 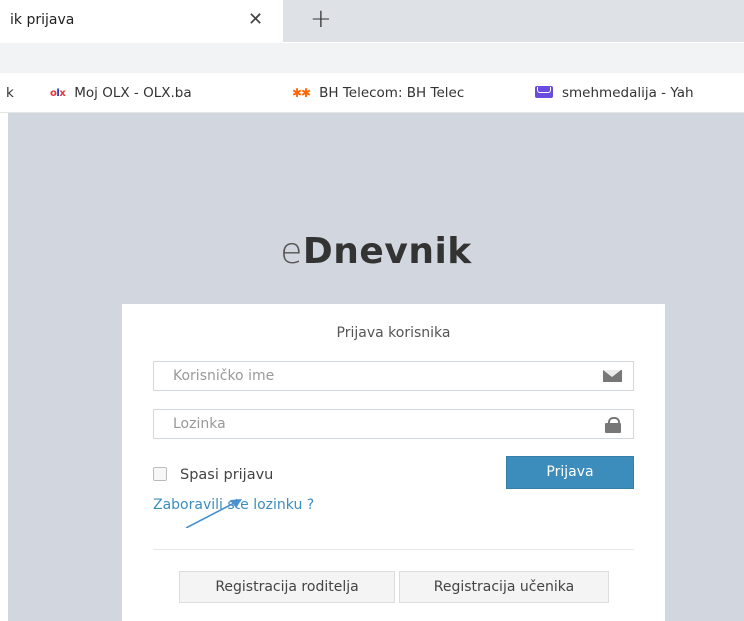 I want to click on bookmark-olx: olx Moj OLX - OLX.ba, so click(x=121, y=93).